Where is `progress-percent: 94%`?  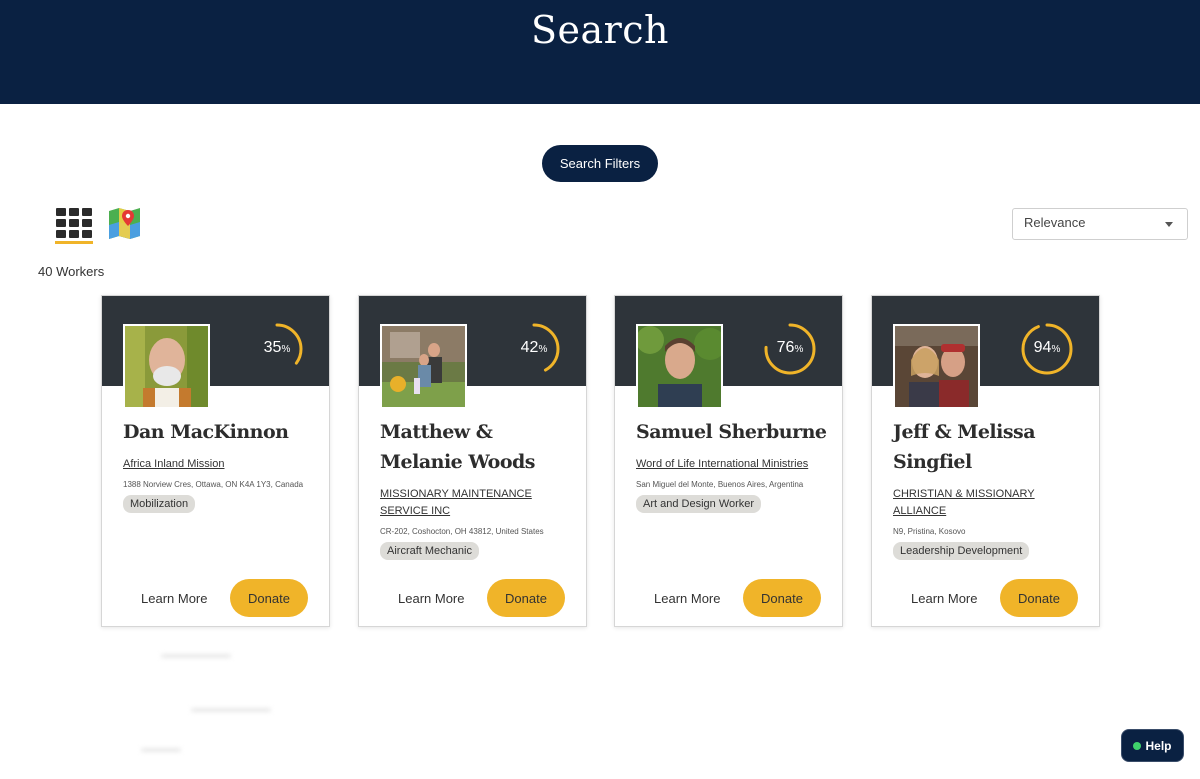
progress-percent: 94% is located at coordinates (1047, 347).